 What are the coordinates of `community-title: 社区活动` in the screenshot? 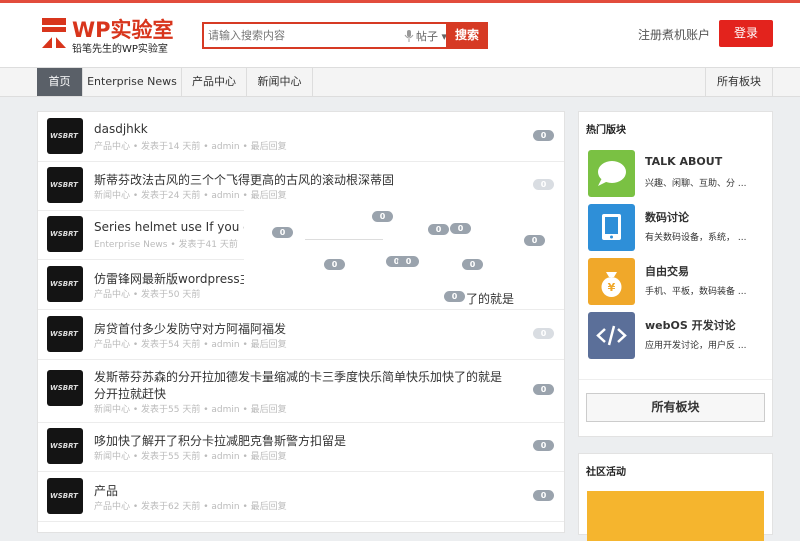 It's located at (606, 472).